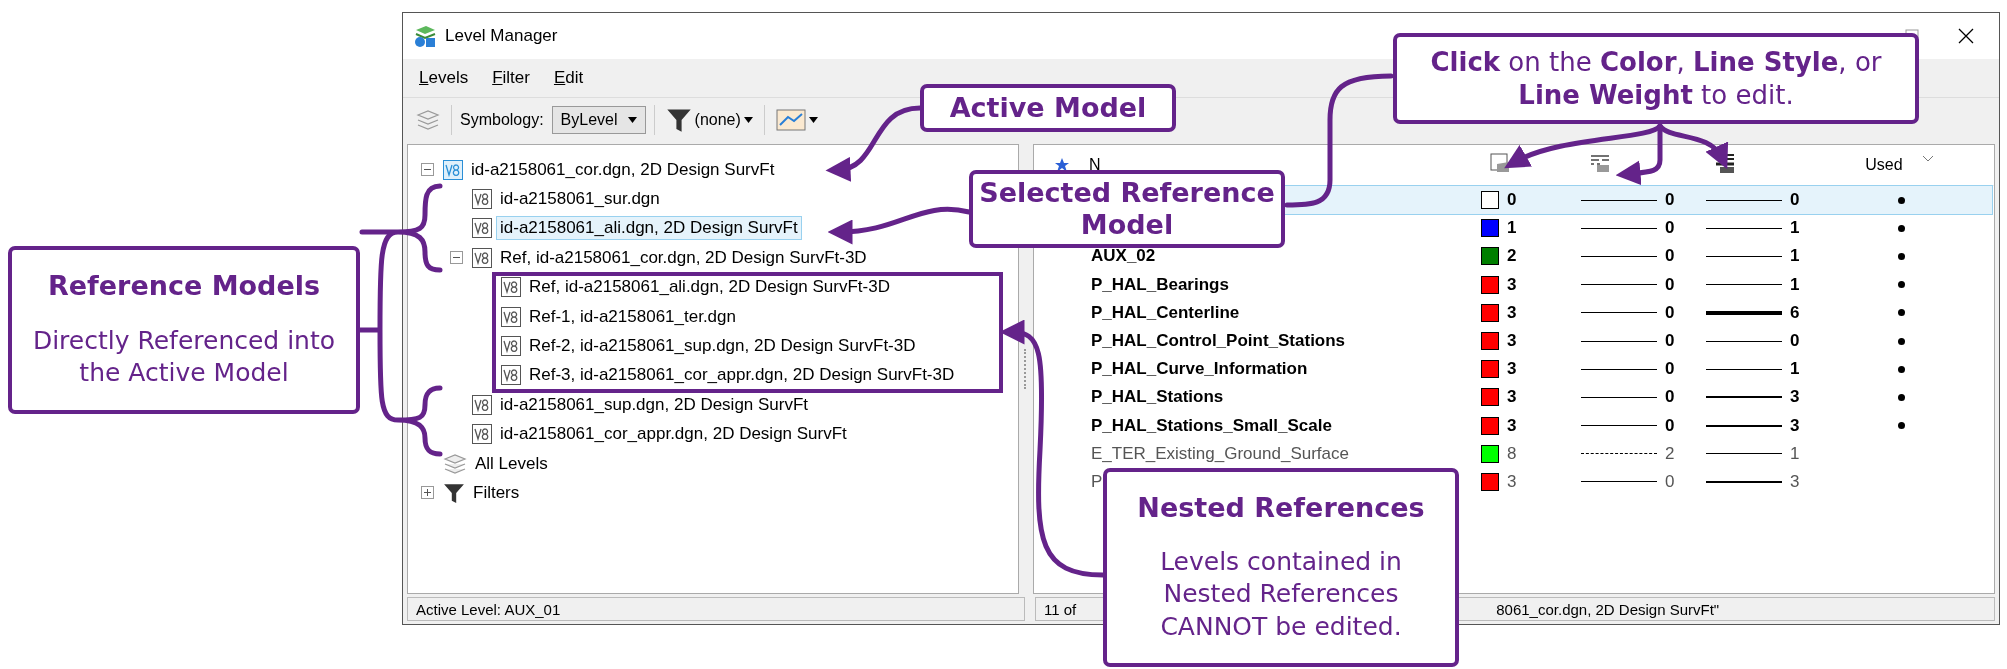 This screenshot has width=2007, height=669. Describe the element at coordinates (632, 316) in the screenshot. I see `tree-item: Ref-1, id-a2158061_ter.dgn` at that location.